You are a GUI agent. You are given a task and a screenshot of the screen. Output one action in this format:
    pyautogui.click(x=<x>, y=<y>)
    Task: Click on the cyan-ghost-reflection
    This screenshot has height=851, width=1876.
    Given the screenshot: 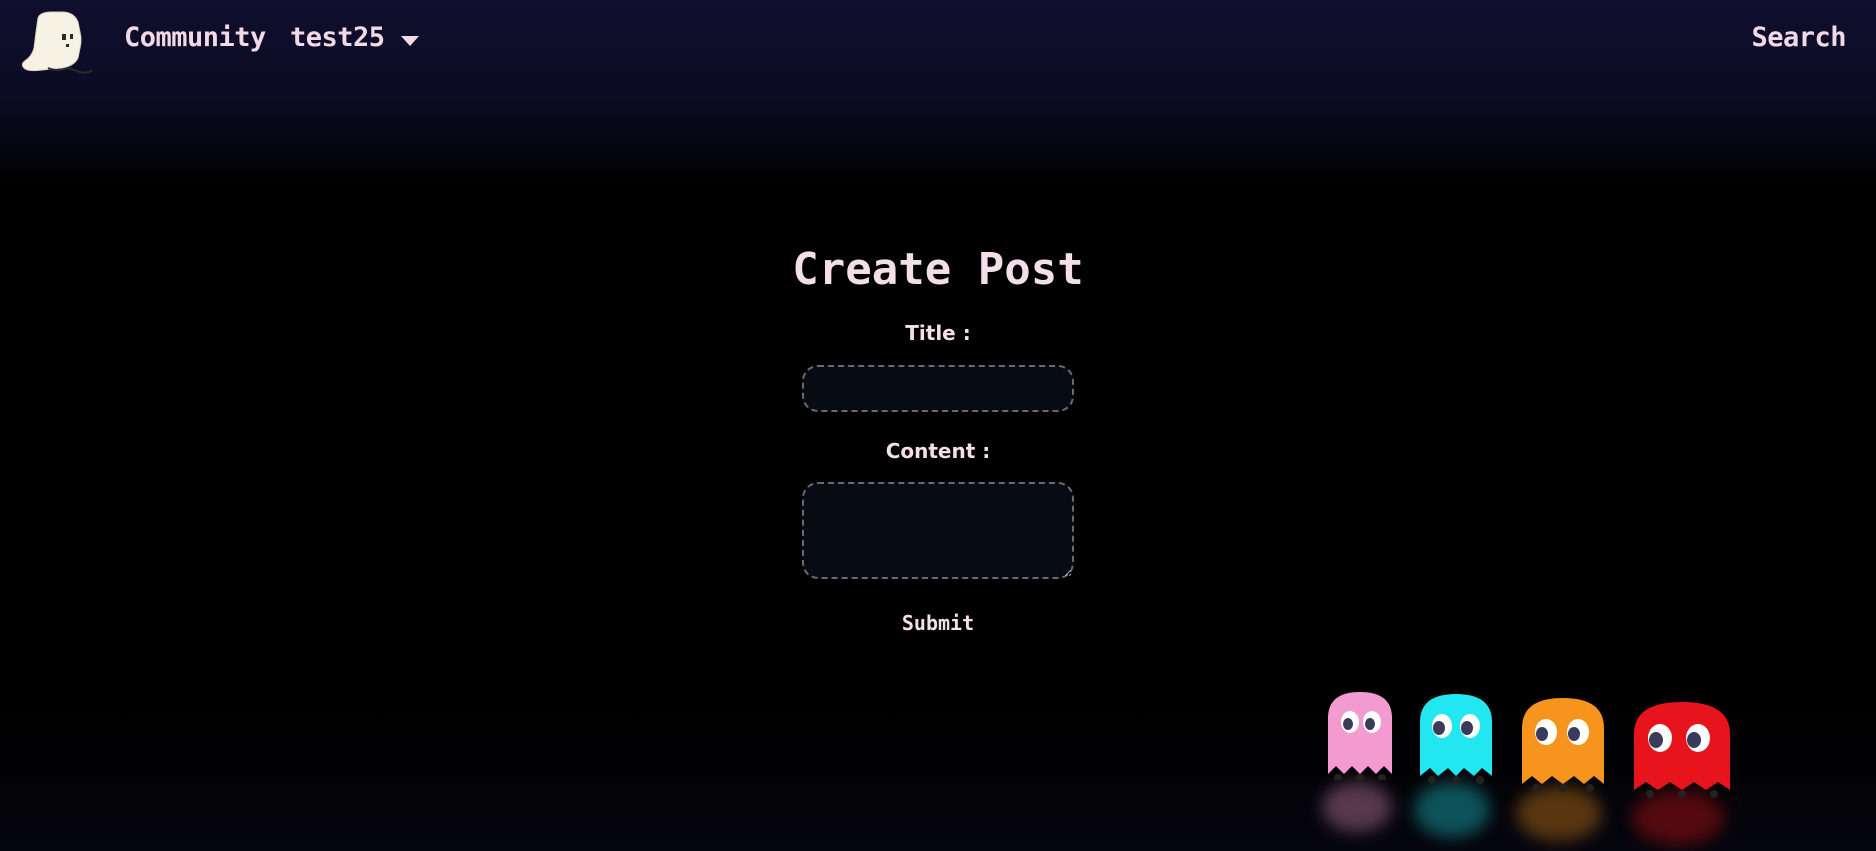 What is the action you would take?
    pyautogui.click(x=1452, y=809)
    